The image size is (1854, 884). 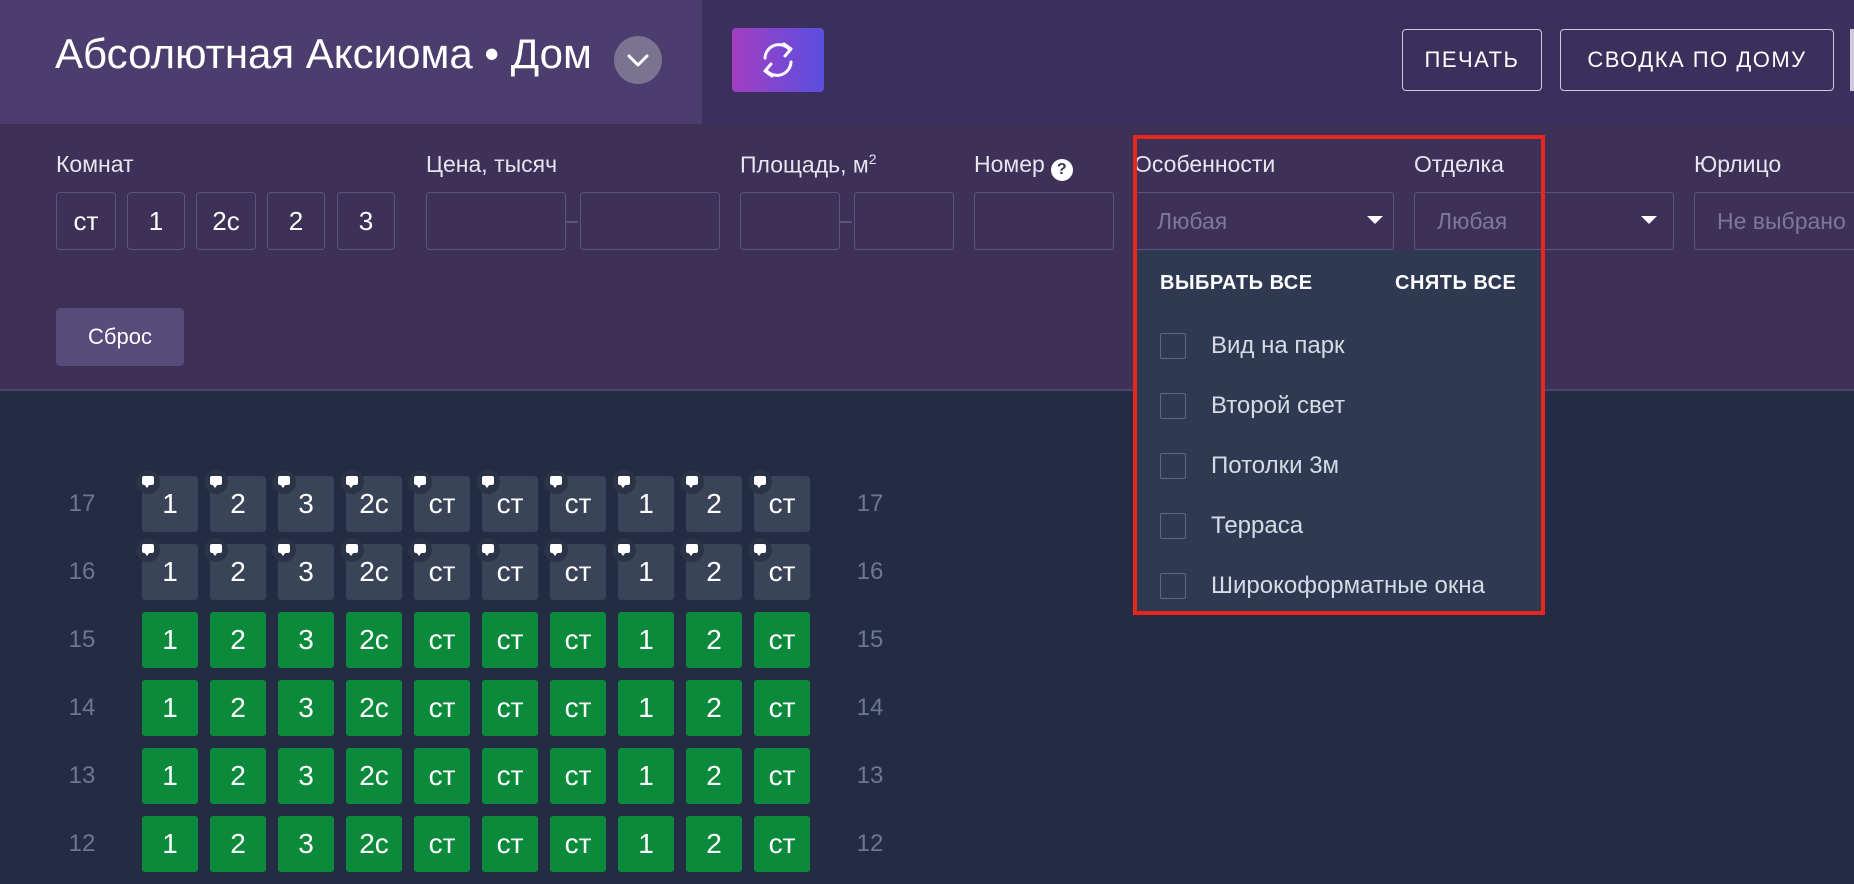 I want to click on area-max-input, so click(x=904, y=221).